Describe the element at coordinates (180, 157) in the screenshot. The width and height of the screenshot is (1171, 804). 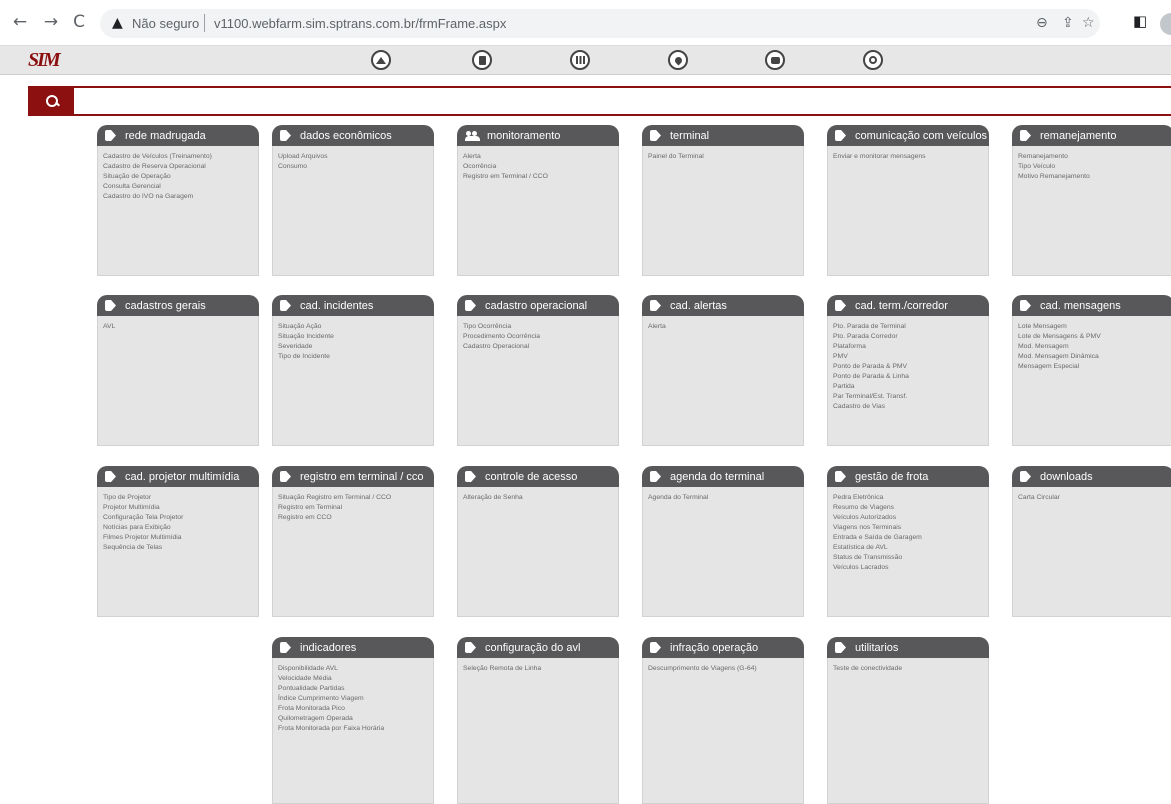
I see `menu-link: Cadastro de Veículos (Treinamento)` at that location.